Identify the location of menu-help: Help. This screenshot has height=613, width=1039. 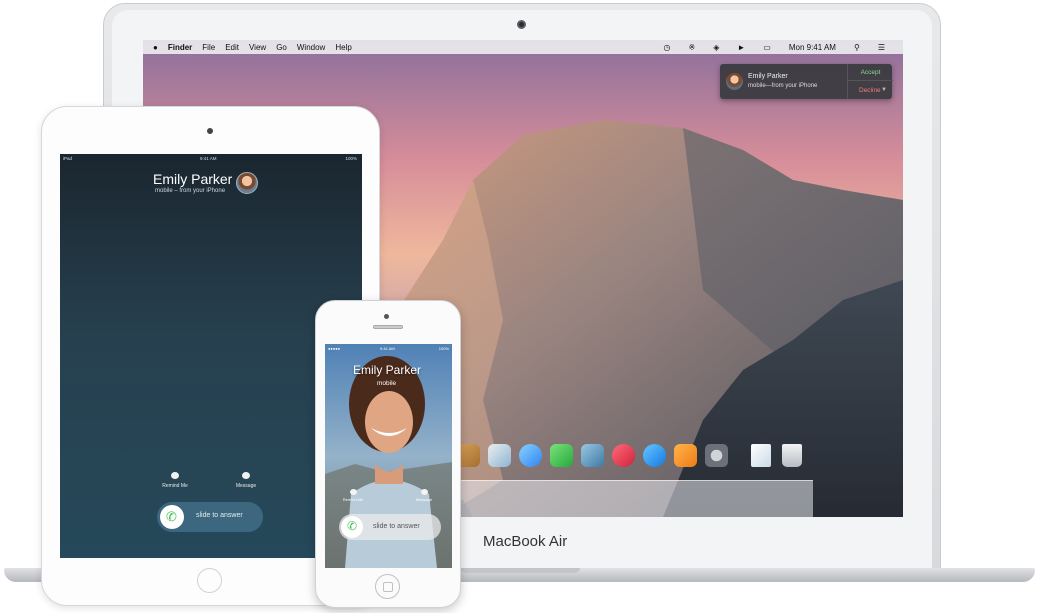
(343, 47).